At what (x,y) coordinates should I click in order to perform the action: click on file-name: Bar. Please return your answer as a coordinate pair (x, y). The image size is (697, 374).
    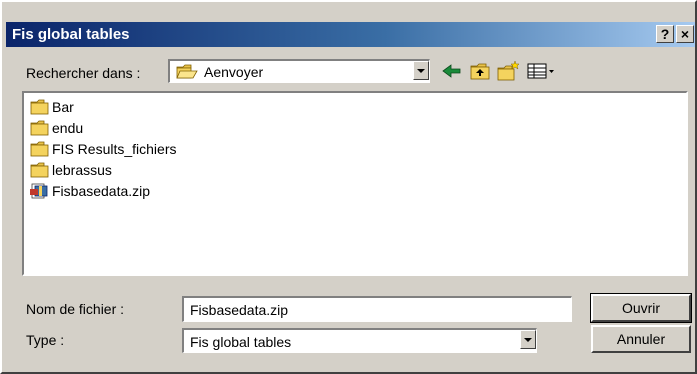
    Looking at the image, I should click on (63, 107).